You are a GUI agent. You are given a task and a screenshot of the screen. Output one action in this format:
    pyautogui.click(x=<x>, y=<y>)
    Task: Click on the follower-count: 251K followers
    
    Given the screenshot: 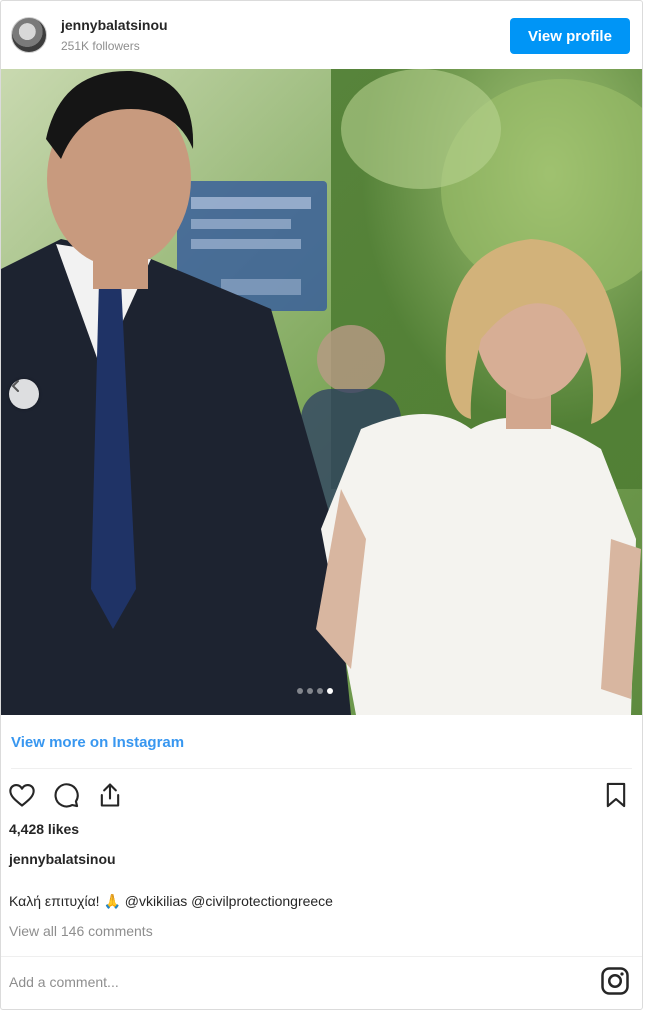 What is the action you would take?
    pyautogui.click(x=100, y=46)
    